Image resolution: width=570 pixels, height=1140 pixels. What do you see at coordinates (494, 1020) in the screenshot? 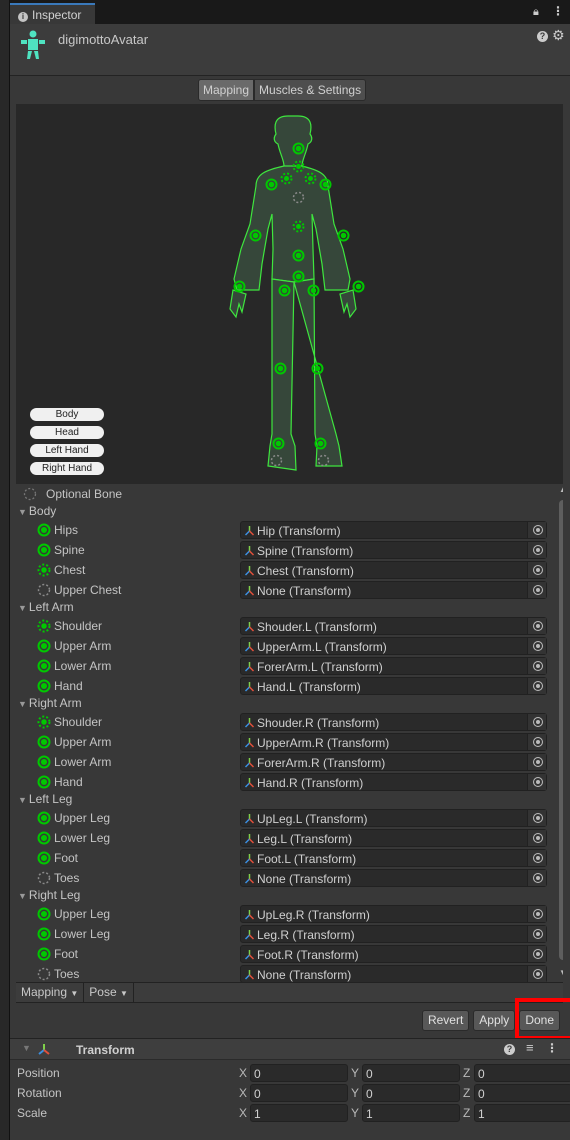
I see `apply-button: Apply` at bounding box center [494, 1020].